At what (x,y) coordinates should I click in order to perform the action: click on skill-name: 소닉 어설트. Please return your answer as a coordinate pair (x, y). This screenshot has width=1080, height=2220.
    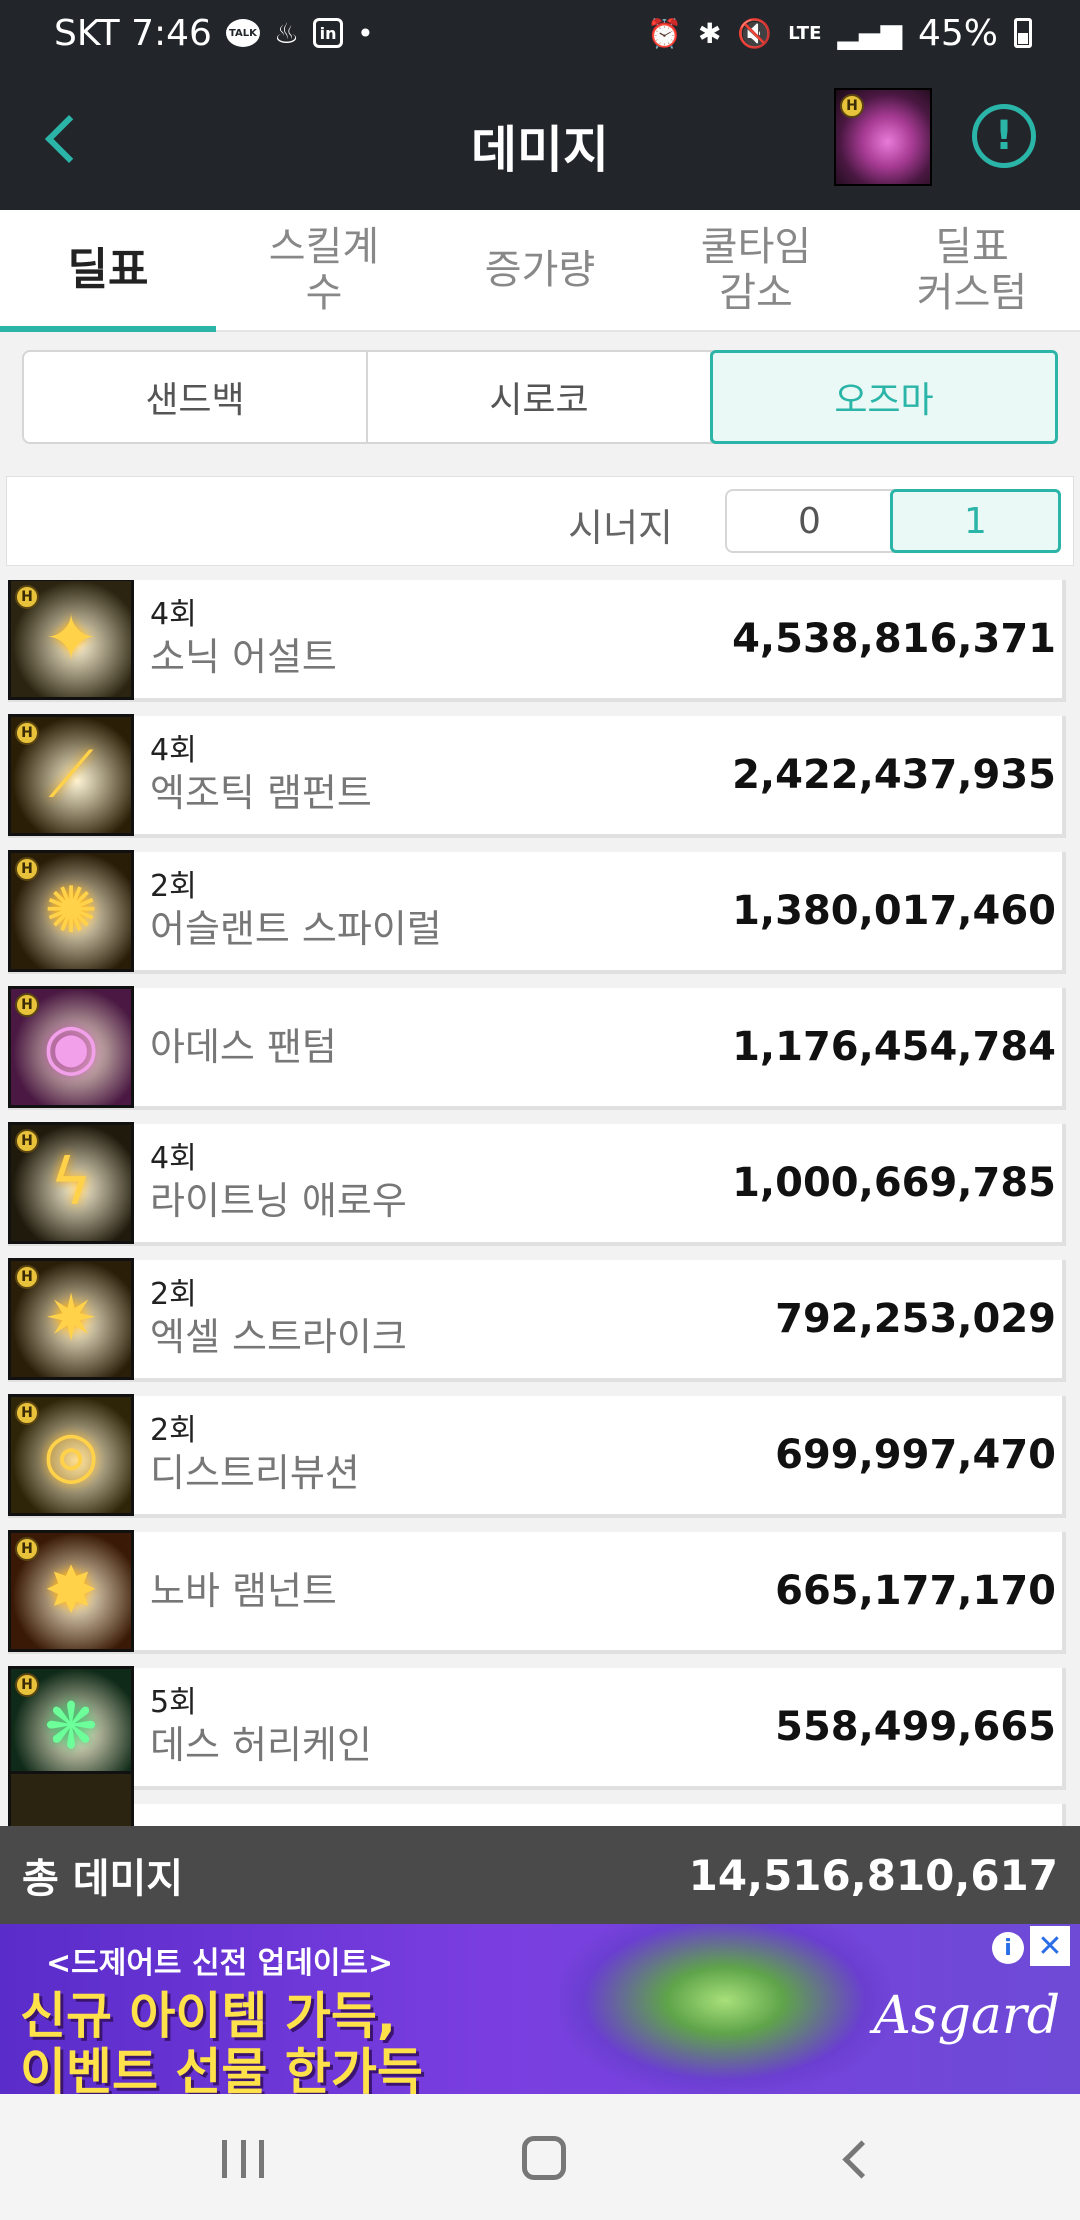
    Looking at the image, I should click on (243, 657).